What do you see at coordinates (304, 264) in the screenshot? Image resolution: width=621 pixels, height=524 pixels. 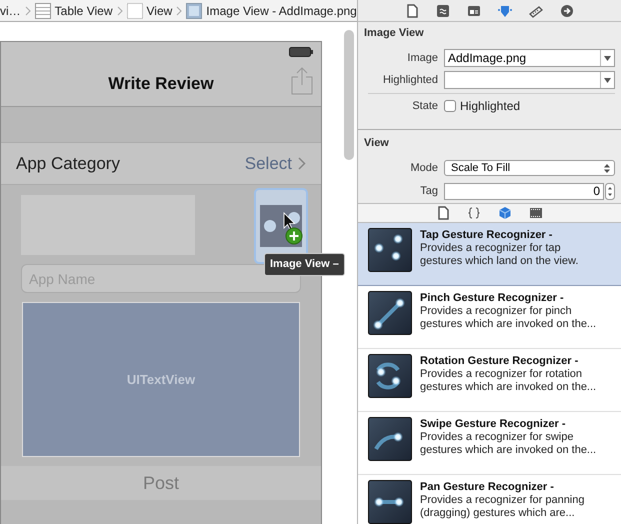 I see `drag-tooltip: Image View –` at bounding box center [304, 264].